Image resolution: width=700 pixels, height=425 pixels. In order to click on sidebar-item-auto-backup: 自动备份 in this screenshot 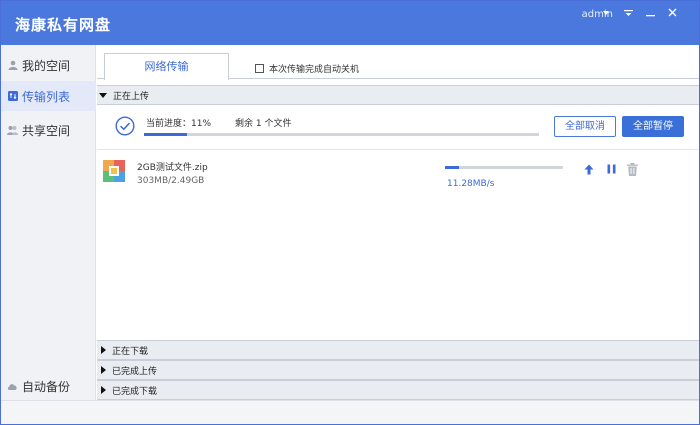, I will do `click(48, 386)`.